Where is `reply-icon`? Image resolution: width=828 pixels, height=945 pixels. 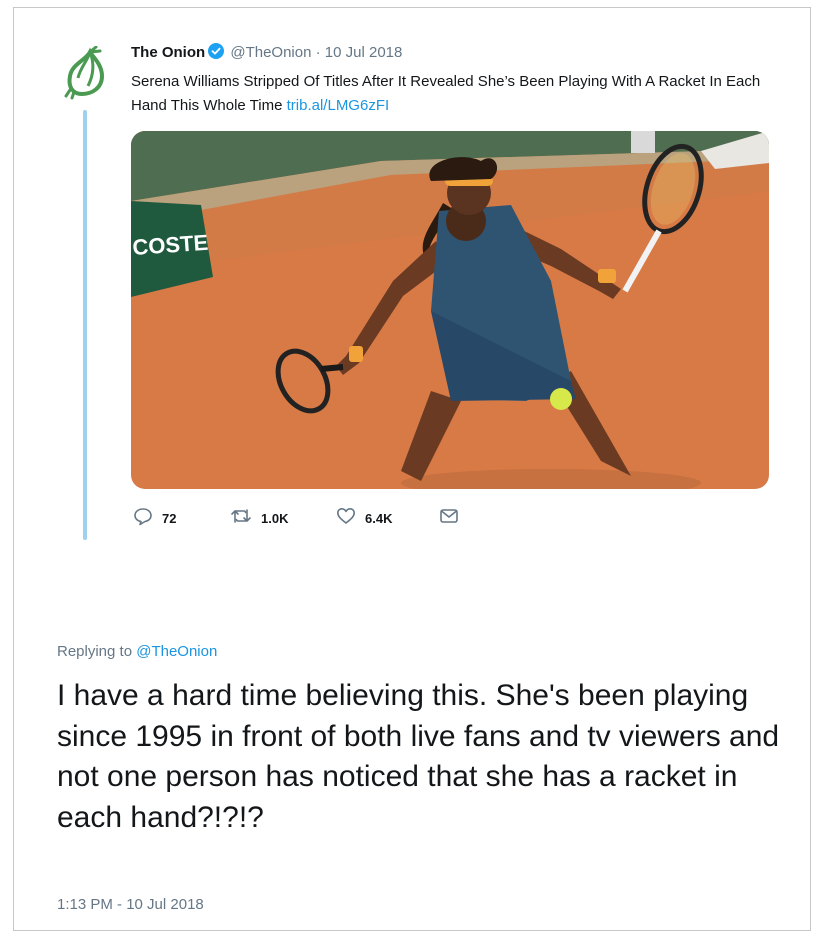 reply-icon is located at coordinates (143, 518).